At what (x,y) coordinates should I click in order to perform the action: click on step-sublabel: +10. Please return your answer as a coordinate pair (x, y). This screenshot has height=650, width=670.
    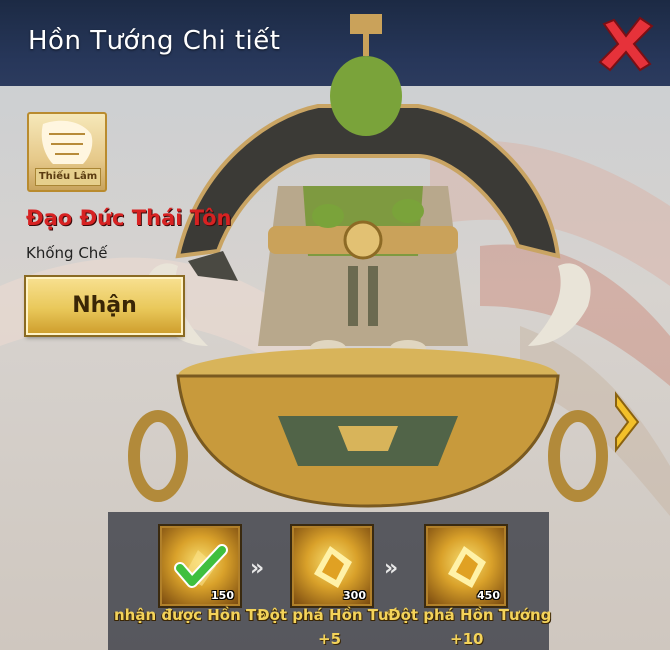
    Looking at the image, I should click on (467, 639).